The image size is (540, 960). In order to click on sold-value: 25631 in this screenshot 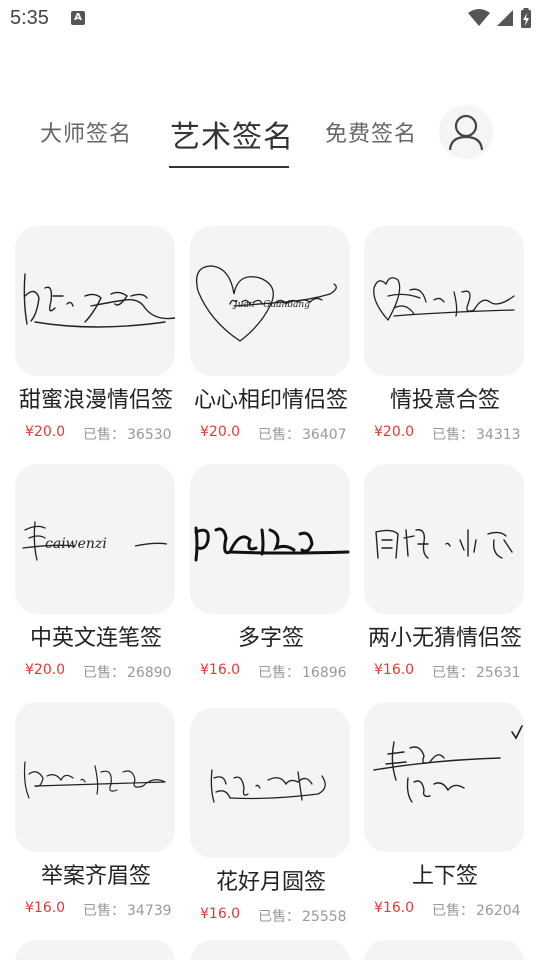, I will do `click(498, 673)`.